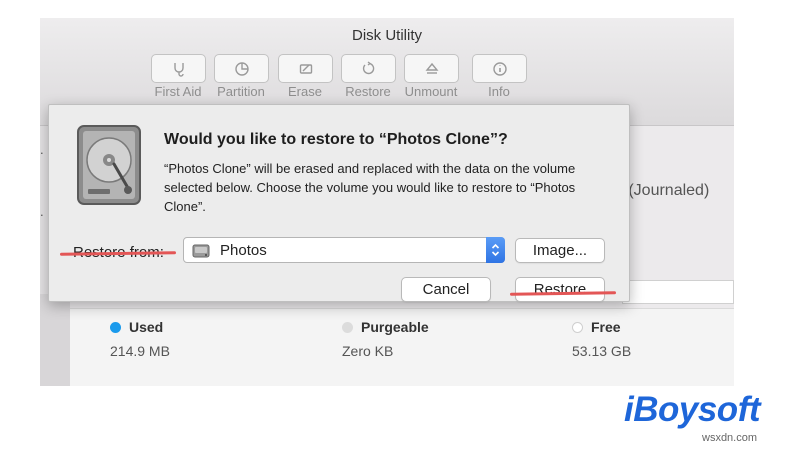 Image resolution: width=800 pixels, height=455 pixels. Describe the element at coordinates (140, 339) in the screenshot. I see `stat-used: Used 214.9 MB` at that location.